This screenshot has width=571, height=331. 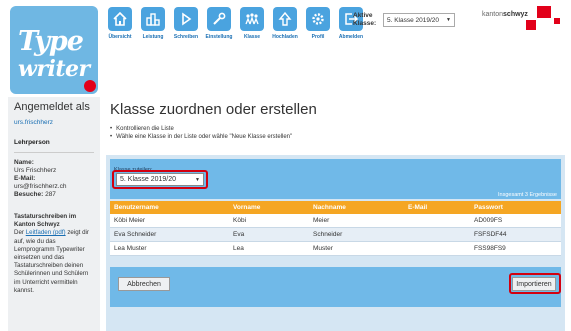 What do you see at coordinates (213, 109) in the screenshot?
I see `page-title: Klasse zuordnen oder erstellen` at bounding box center [213, 109].